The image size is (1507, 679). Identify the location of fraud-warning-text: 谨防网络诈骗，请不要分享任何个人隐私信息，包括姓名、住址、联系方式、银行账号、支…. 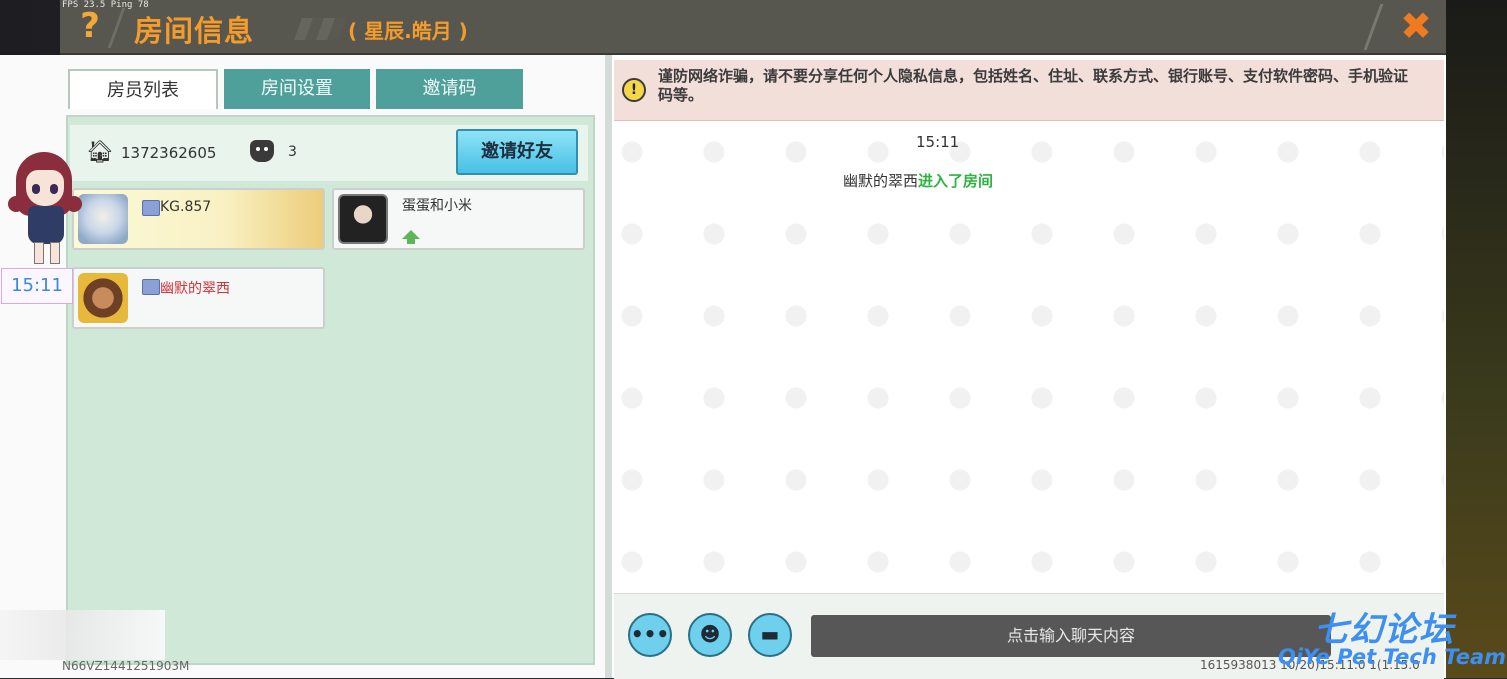
(1033, 85).